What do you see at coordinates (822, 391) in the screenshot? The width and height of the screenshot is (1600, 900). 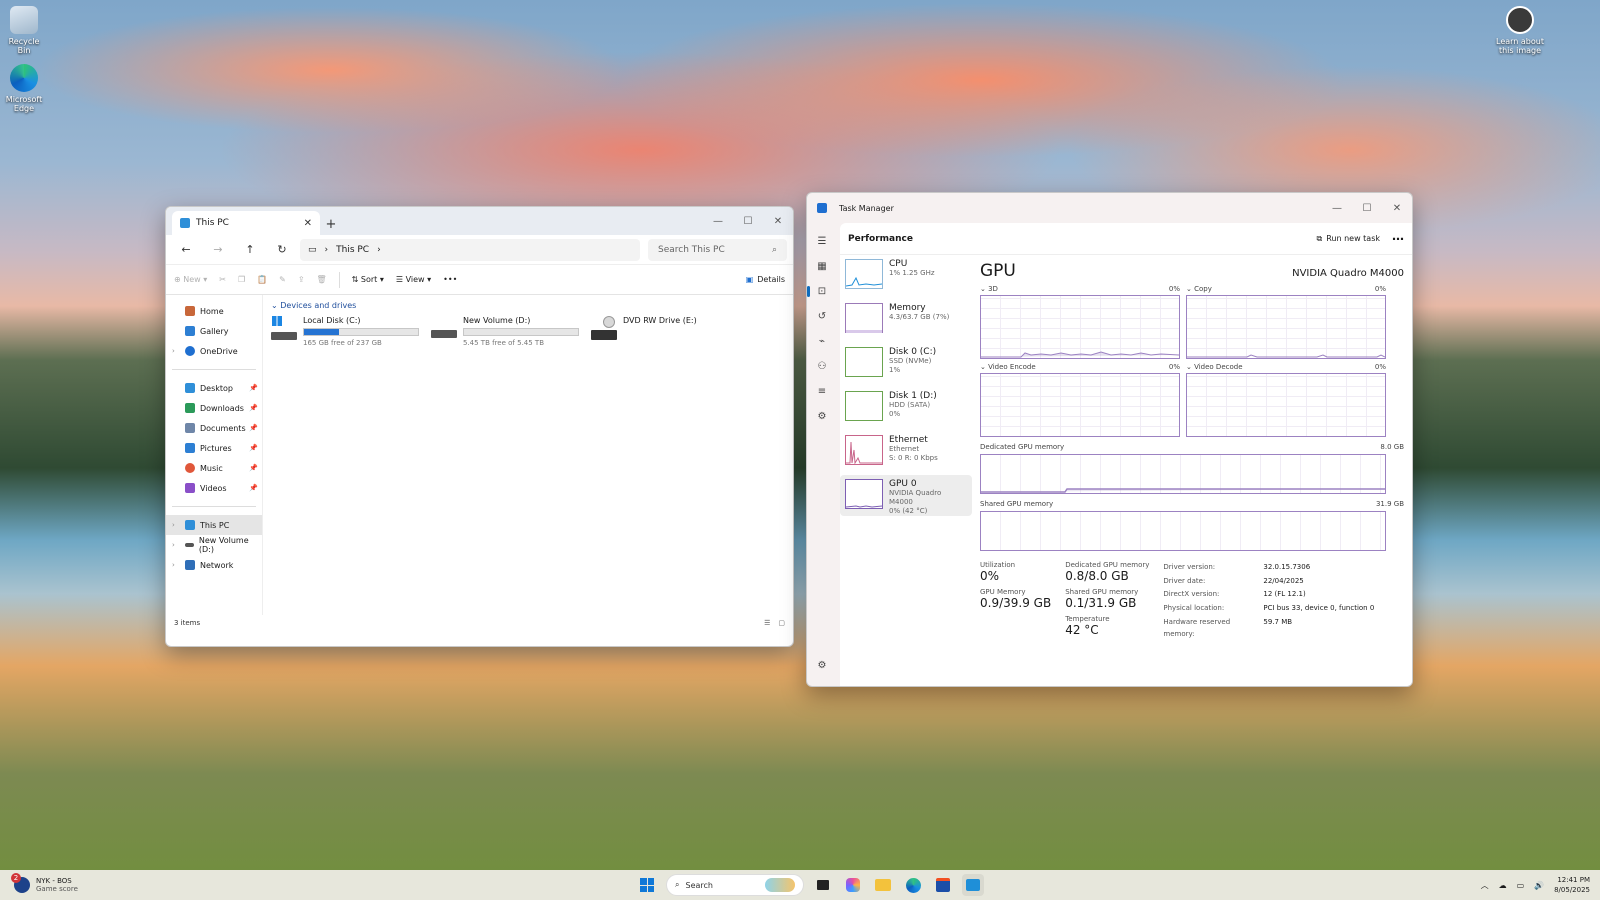 I see `details-icon: ≡` at bounding box center [822, 391].